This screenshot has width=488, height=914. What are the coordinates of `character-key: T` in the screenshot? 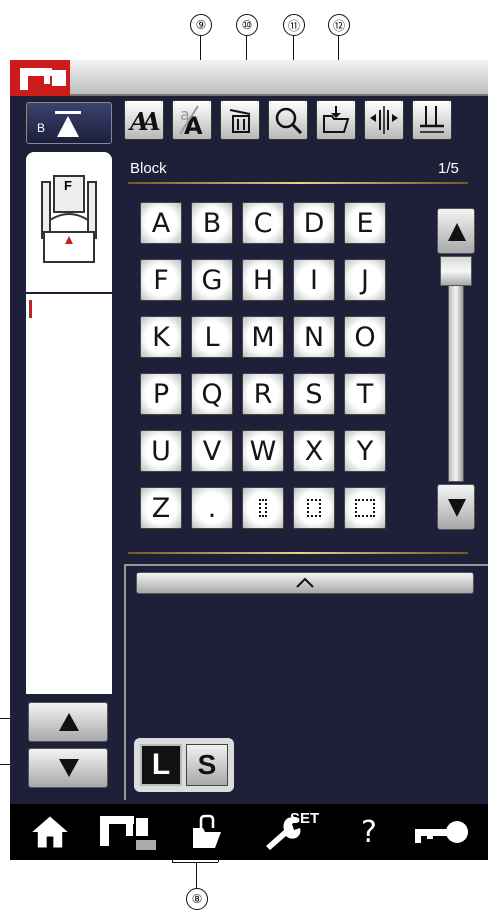 It's located at (365, 394).